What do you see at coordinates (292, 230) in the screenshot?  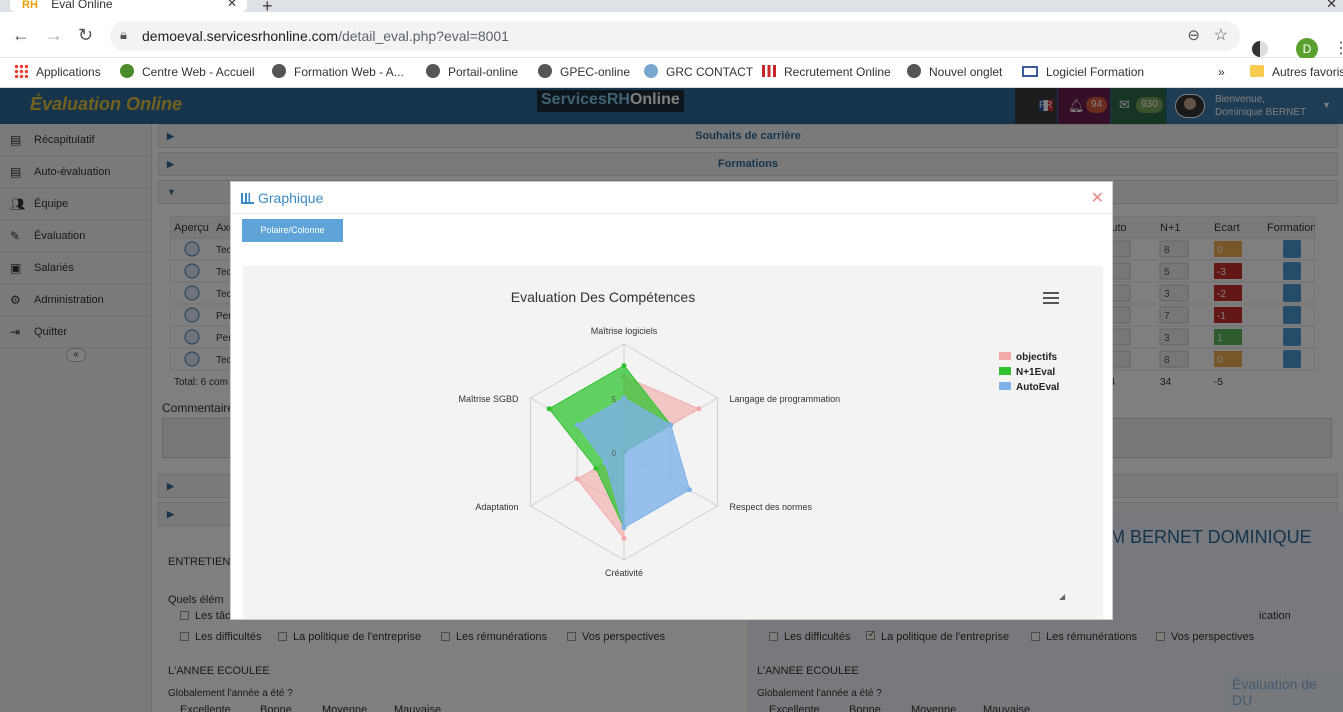 I see `polaire-colonne-toggle-button: Polaire/Colonne` at bounding box center [292, 230].